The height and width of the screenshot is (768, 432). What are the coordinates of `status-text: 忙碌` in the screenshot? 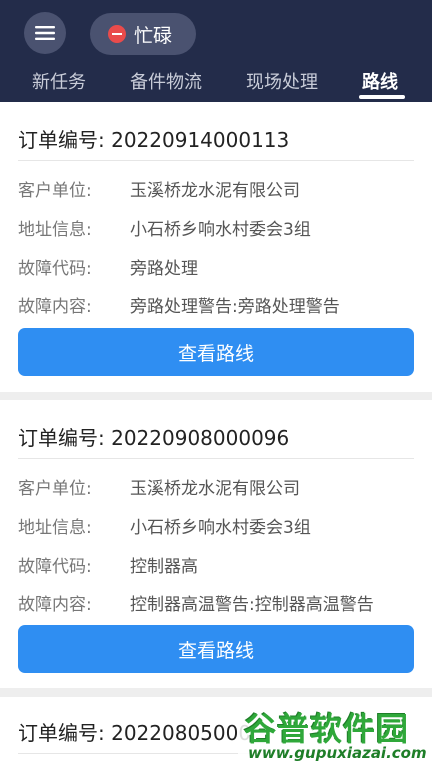 It's located at (153, 35).